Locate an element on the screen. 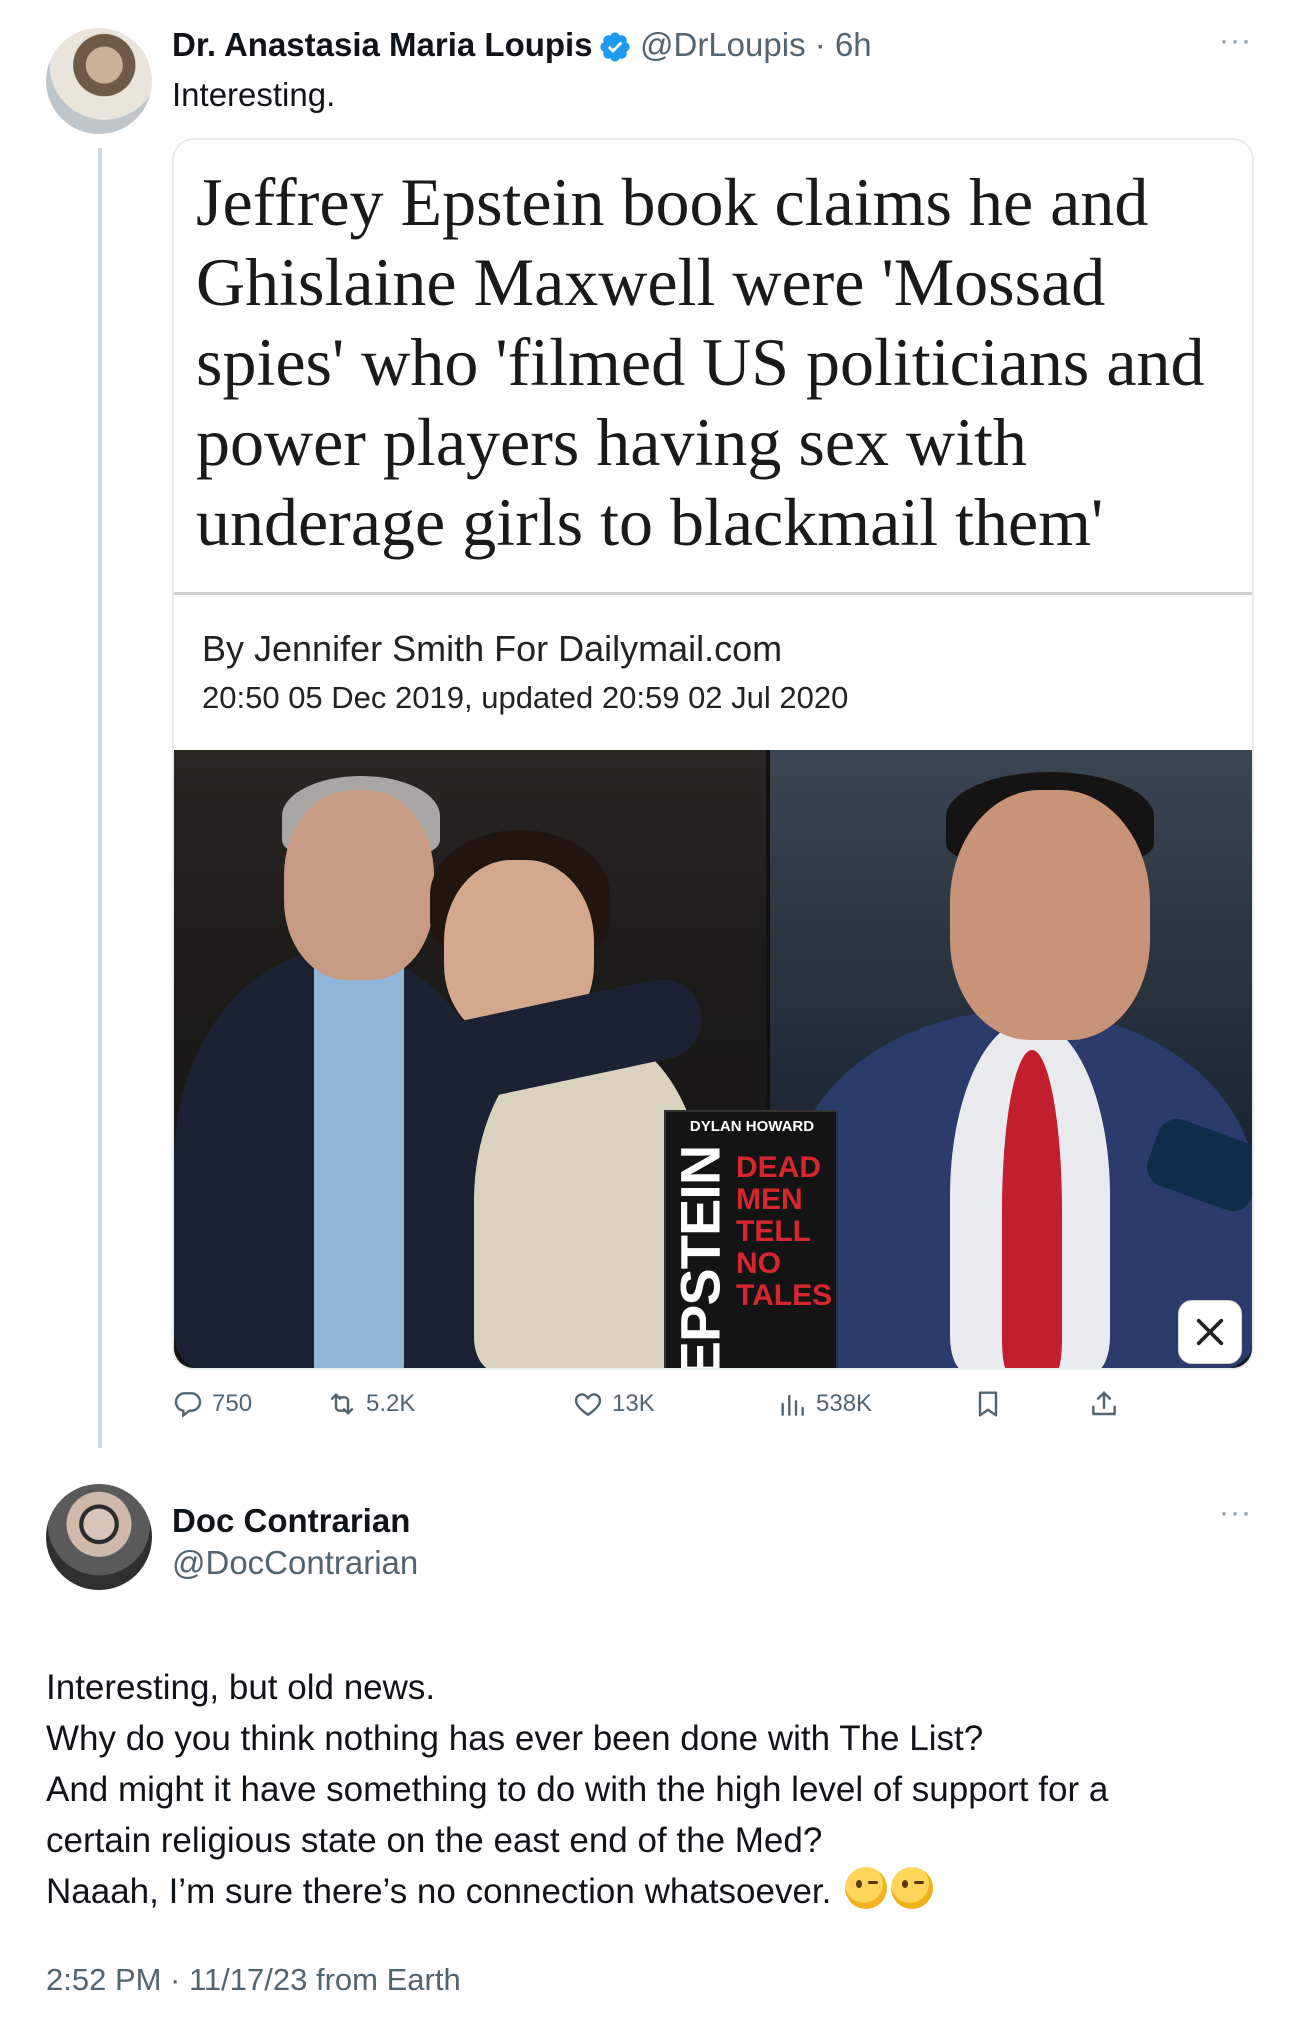 This screenshot has height=2034, width=1292. views-count: 538K is located at coordinates (844, 1403).